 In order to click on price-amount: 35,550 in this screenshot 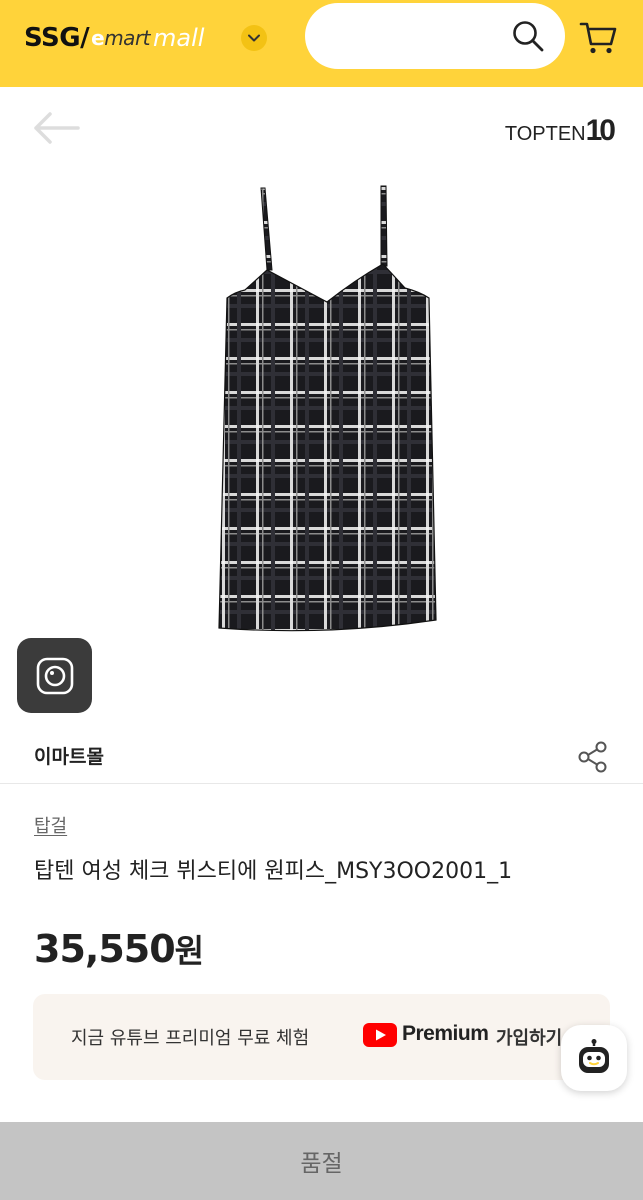, I will do `click(105, 949)`.